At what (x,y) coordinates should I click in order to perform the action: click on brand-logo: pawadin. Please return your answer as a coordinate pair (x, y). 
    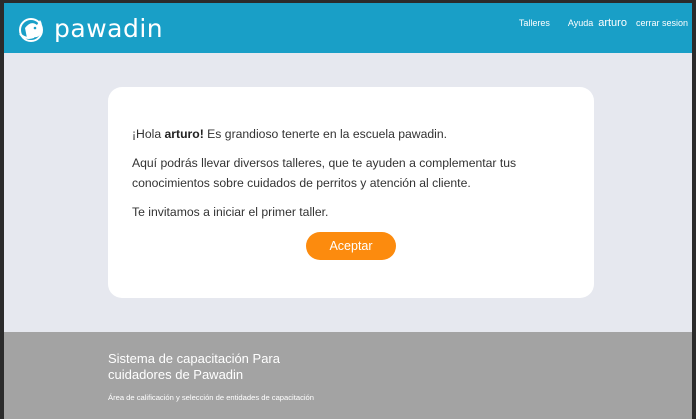
    Looking at the image, I should click on (90, 29).